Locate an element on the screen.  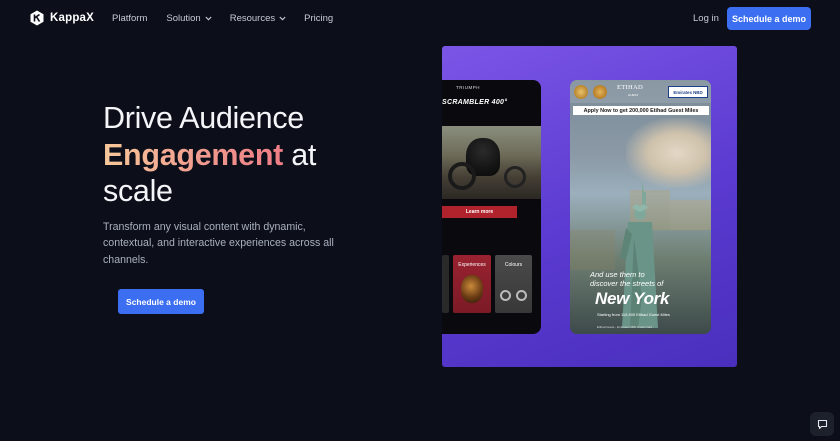
card-colours: Colours is located at coordinates (513, 284).